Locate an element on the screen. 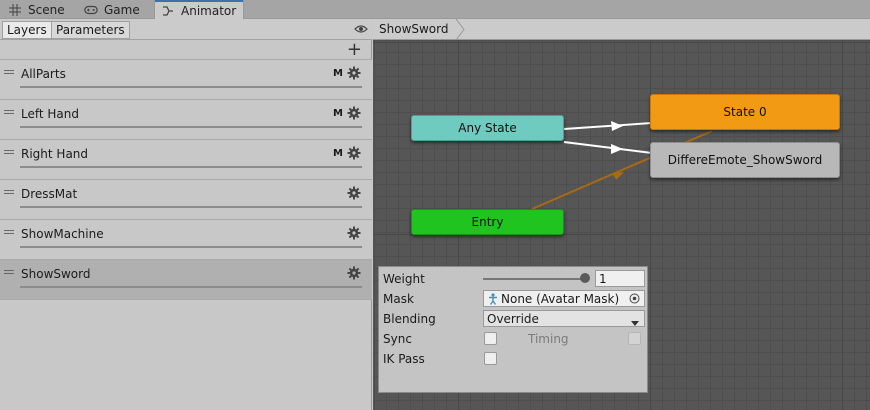  any-state-node: Any State is located at coordinates (487, 128).